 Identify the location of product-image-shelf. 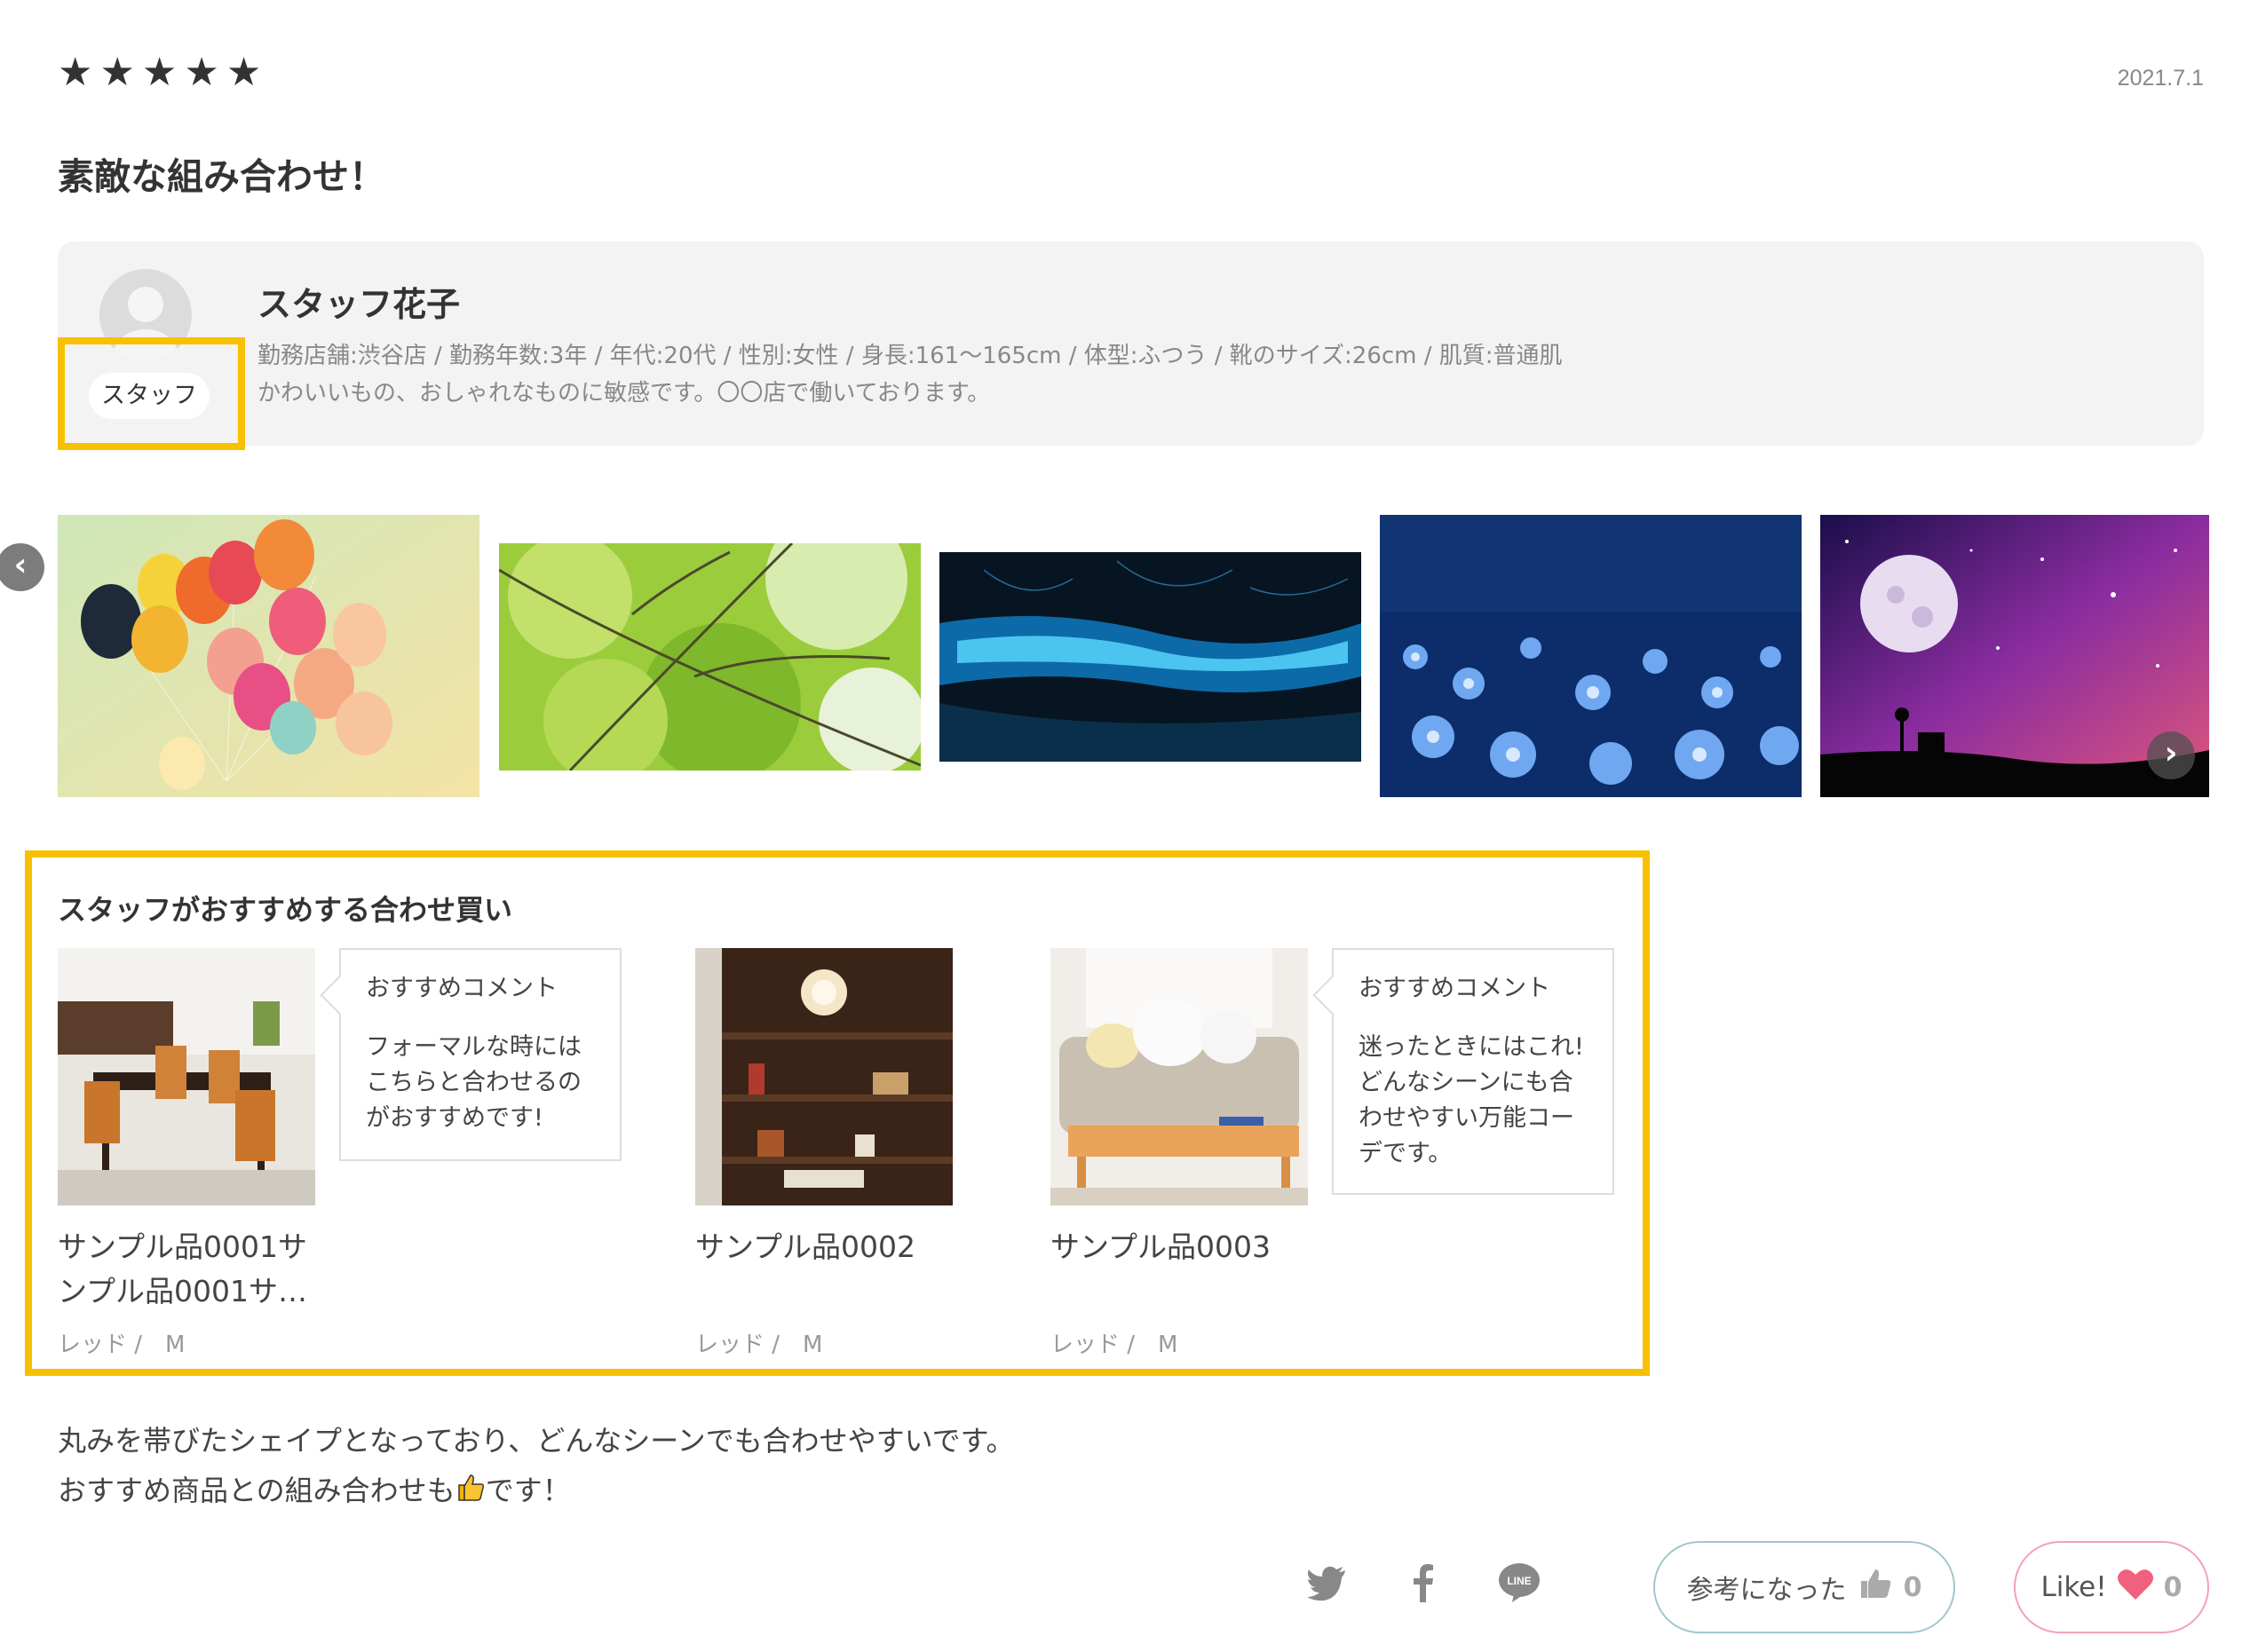
(824, 1076).